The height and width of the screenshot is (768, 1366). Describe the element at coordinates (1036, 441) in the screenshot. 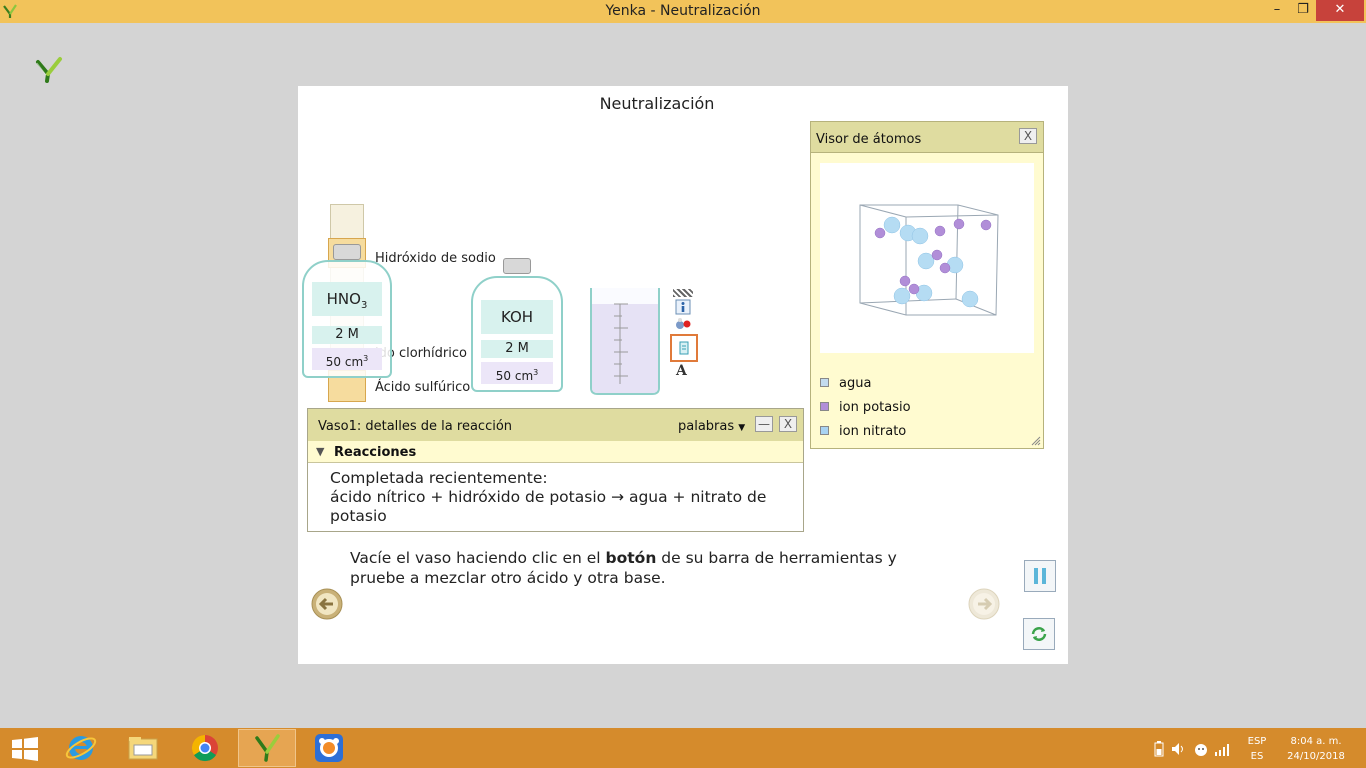

I see `resize-grip-icon` at that location.